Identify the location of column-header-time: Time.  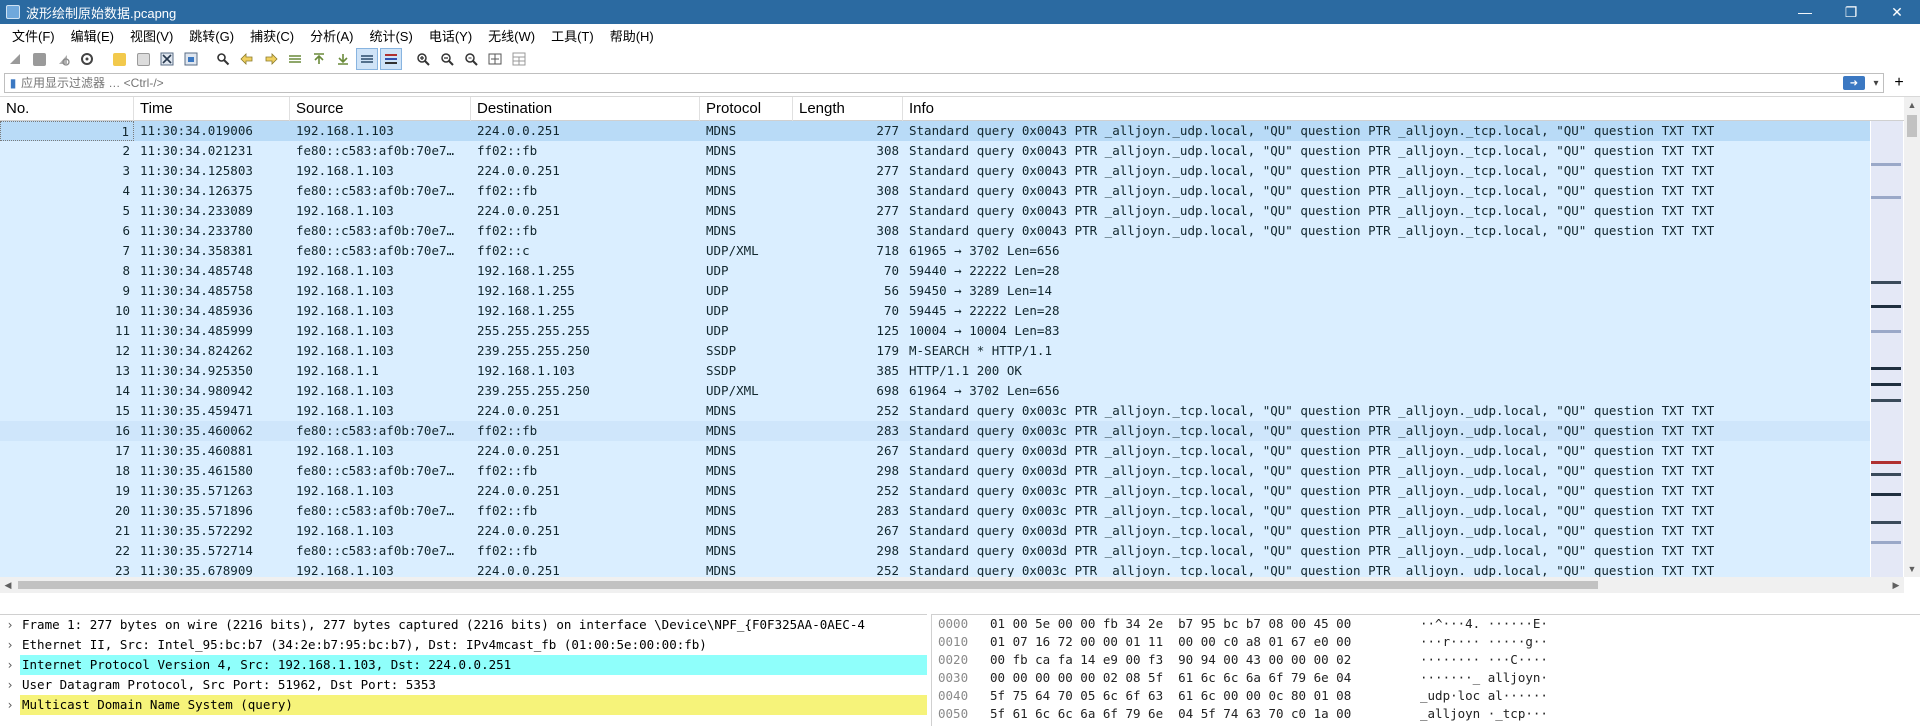
(212, 109).